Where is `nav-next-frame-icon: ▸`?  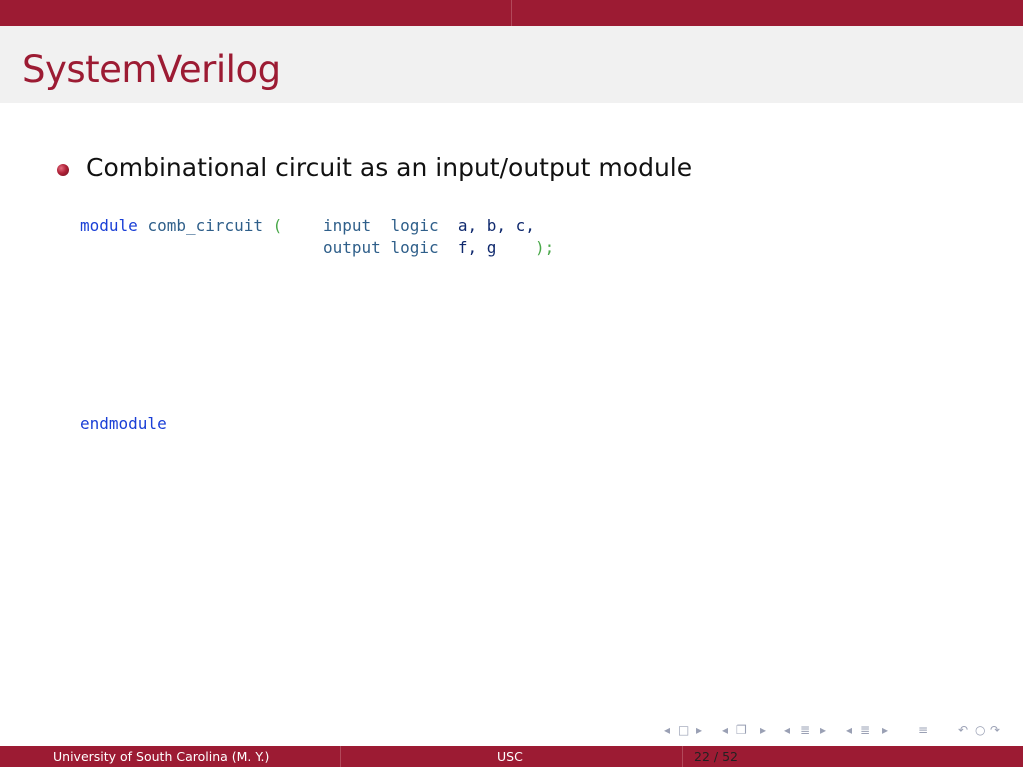
nav-next-frame-icon: ▸ is located at coordinates (699, 730).